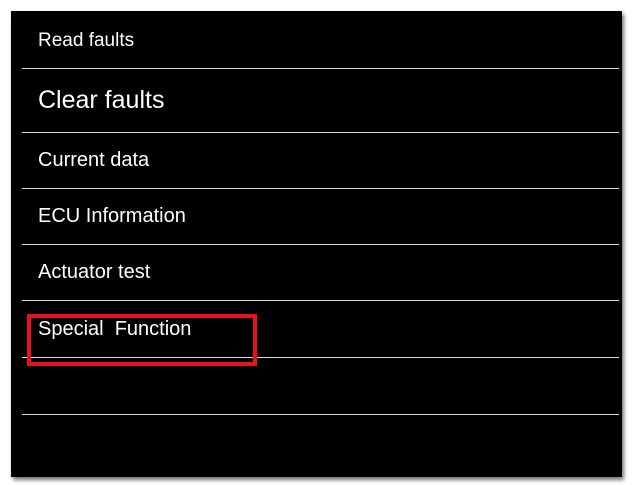  Describe the element at coordinates (320, 273) in the screenshot. I see `menu-item-actuator-test: Actuator test` at that location.